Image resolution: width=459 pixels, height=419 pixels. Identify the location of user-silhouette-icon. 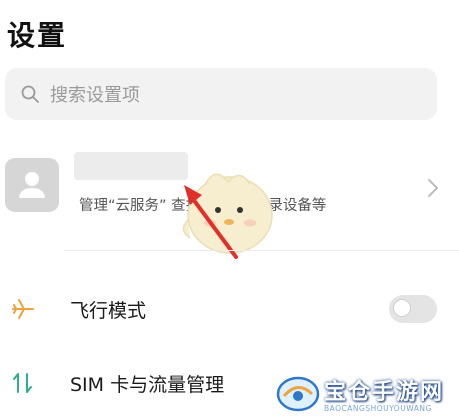
(32, 185).